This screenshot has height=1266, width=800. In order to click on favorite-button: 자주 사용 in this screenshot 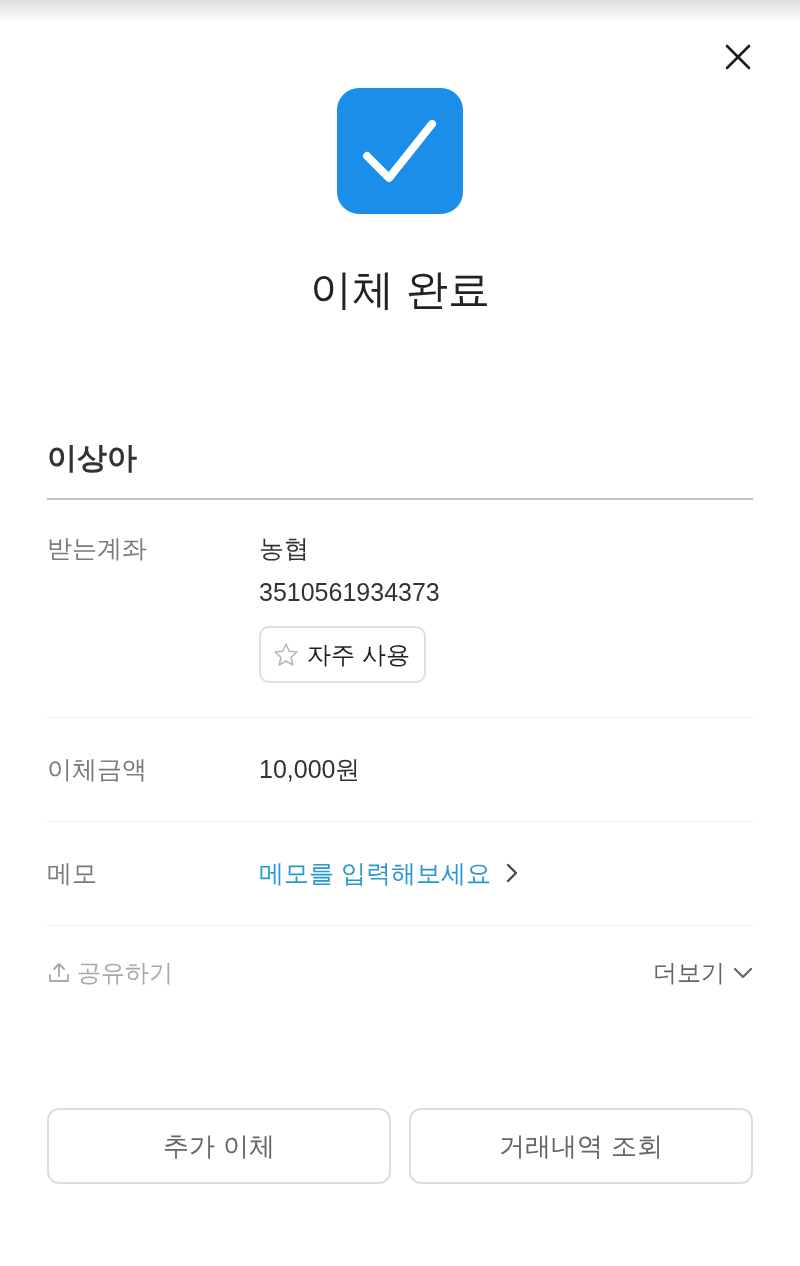, I will do `click(342, 654)`.